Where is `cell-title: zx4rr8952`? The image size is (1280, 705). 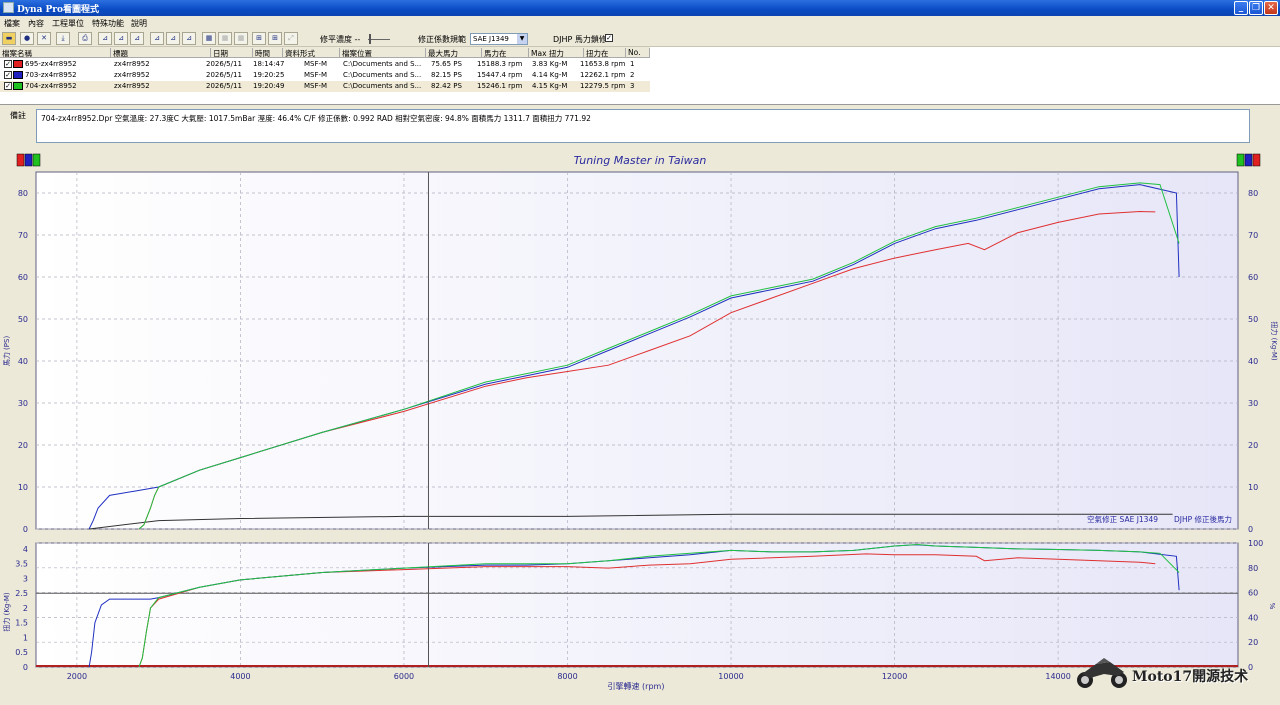 cell-title: zx4rr8952 is located at coordinates (132, 75).